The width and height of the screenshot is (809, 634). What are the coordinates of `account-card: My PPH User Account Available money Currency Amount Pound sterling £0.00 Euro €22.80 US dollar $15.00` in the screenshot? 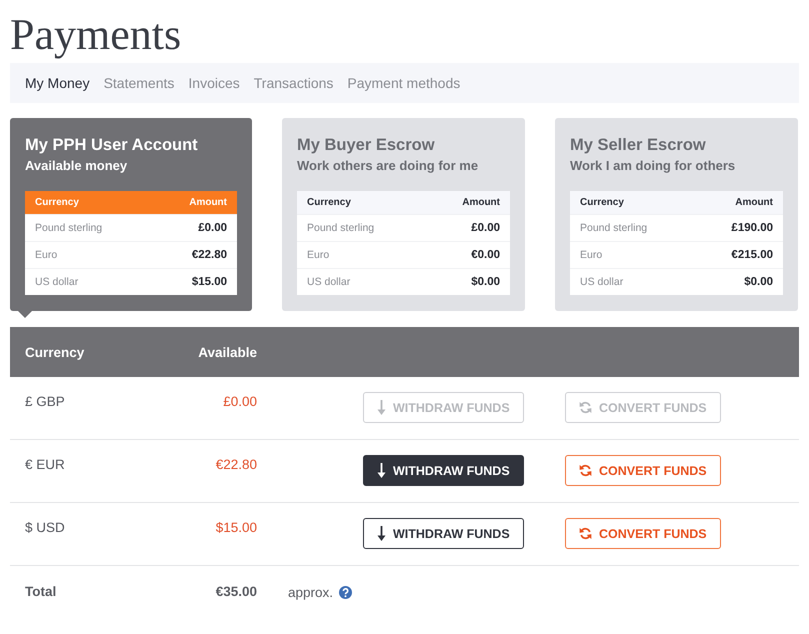 It's located at (131, 214).